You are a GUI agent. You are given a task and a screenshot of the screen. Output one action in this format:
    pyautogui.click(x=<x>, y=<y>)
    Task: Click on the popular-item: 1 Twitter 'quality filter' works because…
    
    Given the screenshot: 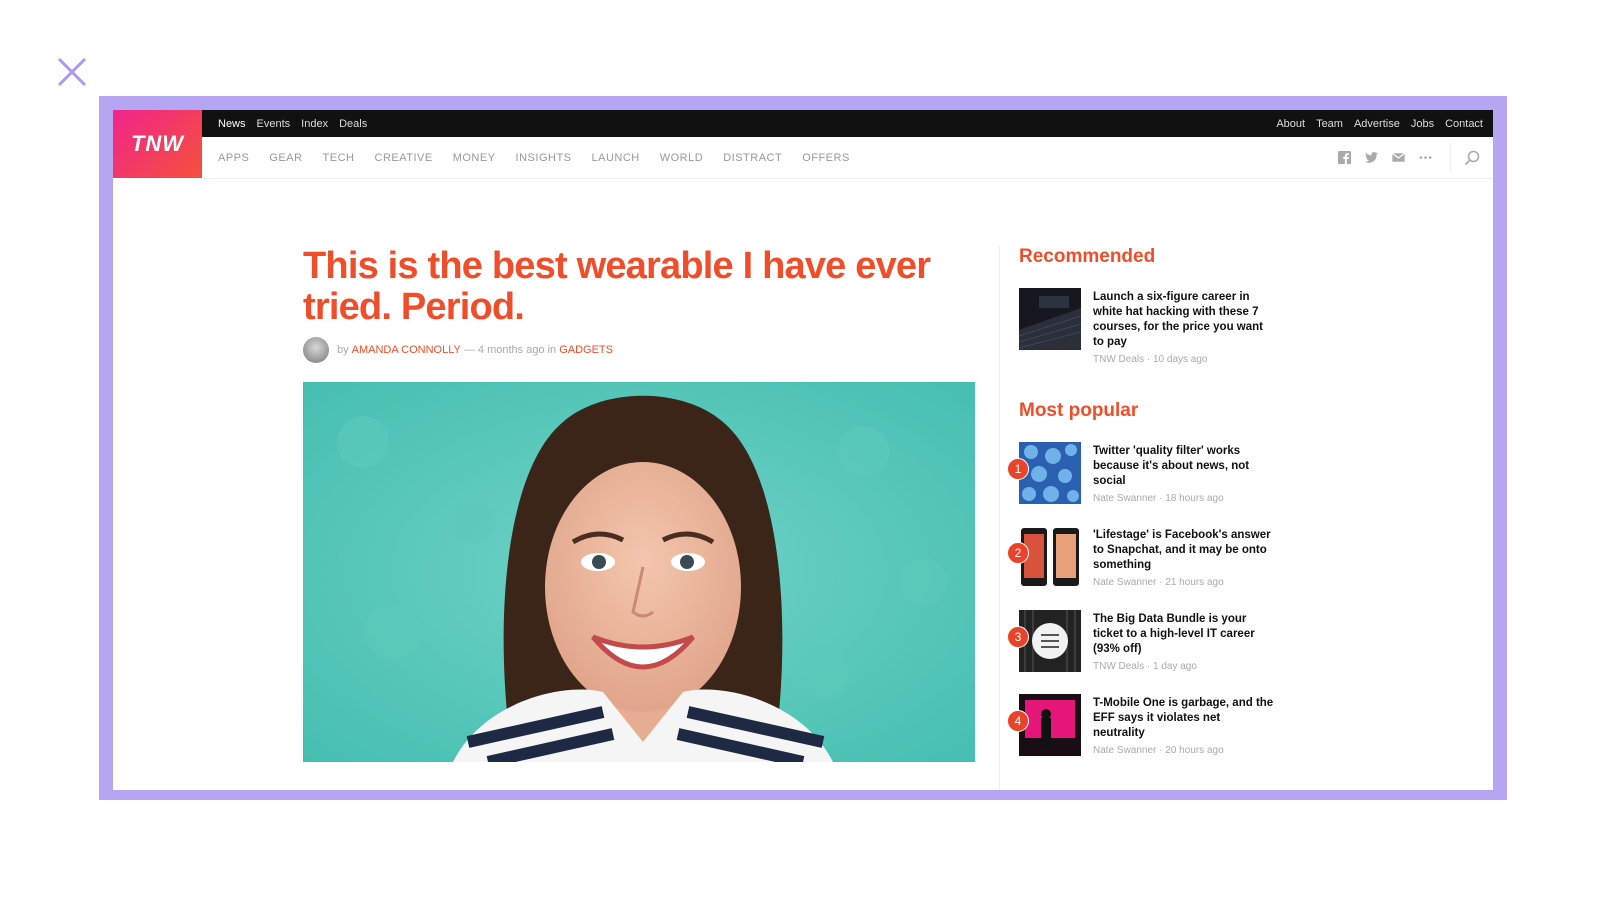 What is the action you would take?
    pyautogui.click(x=1148, y=480)
    